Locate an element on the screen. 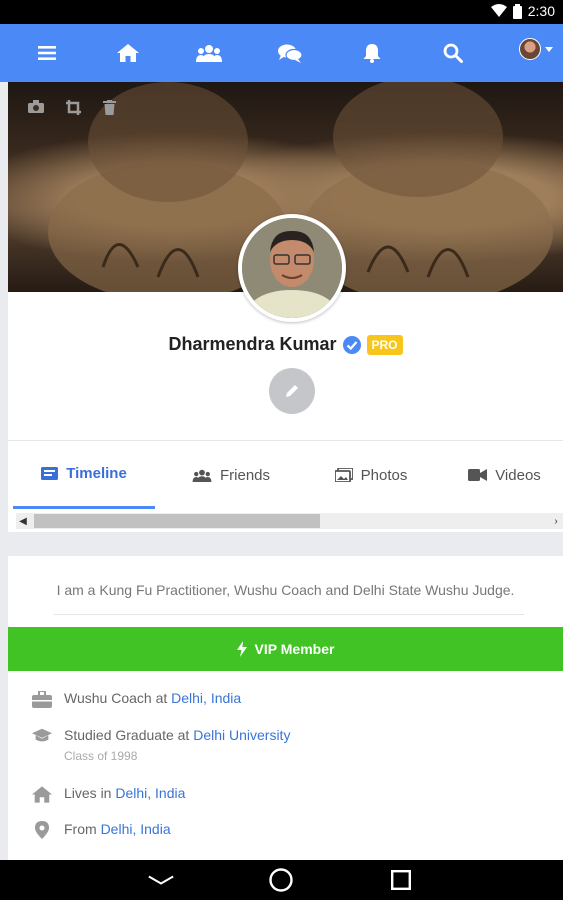 This screenshot has height=900, width=563. status-time: 2:30 is located at coordinates (541, 11).